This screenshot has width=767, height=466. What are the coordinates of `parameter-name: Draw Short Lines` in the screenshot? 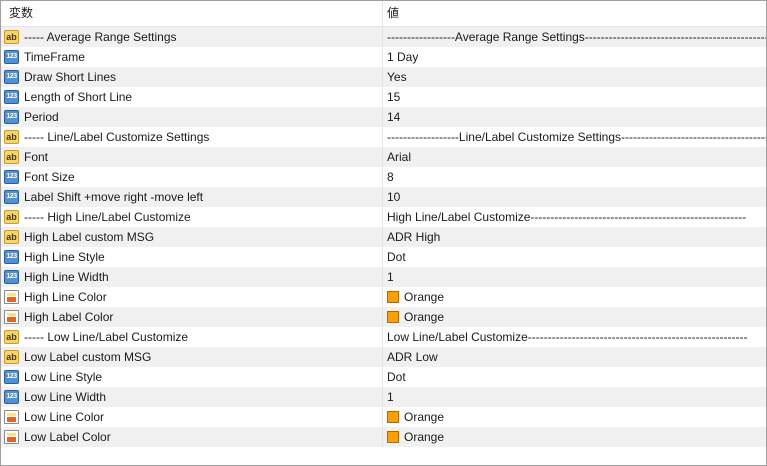 It's located at (70, 77).